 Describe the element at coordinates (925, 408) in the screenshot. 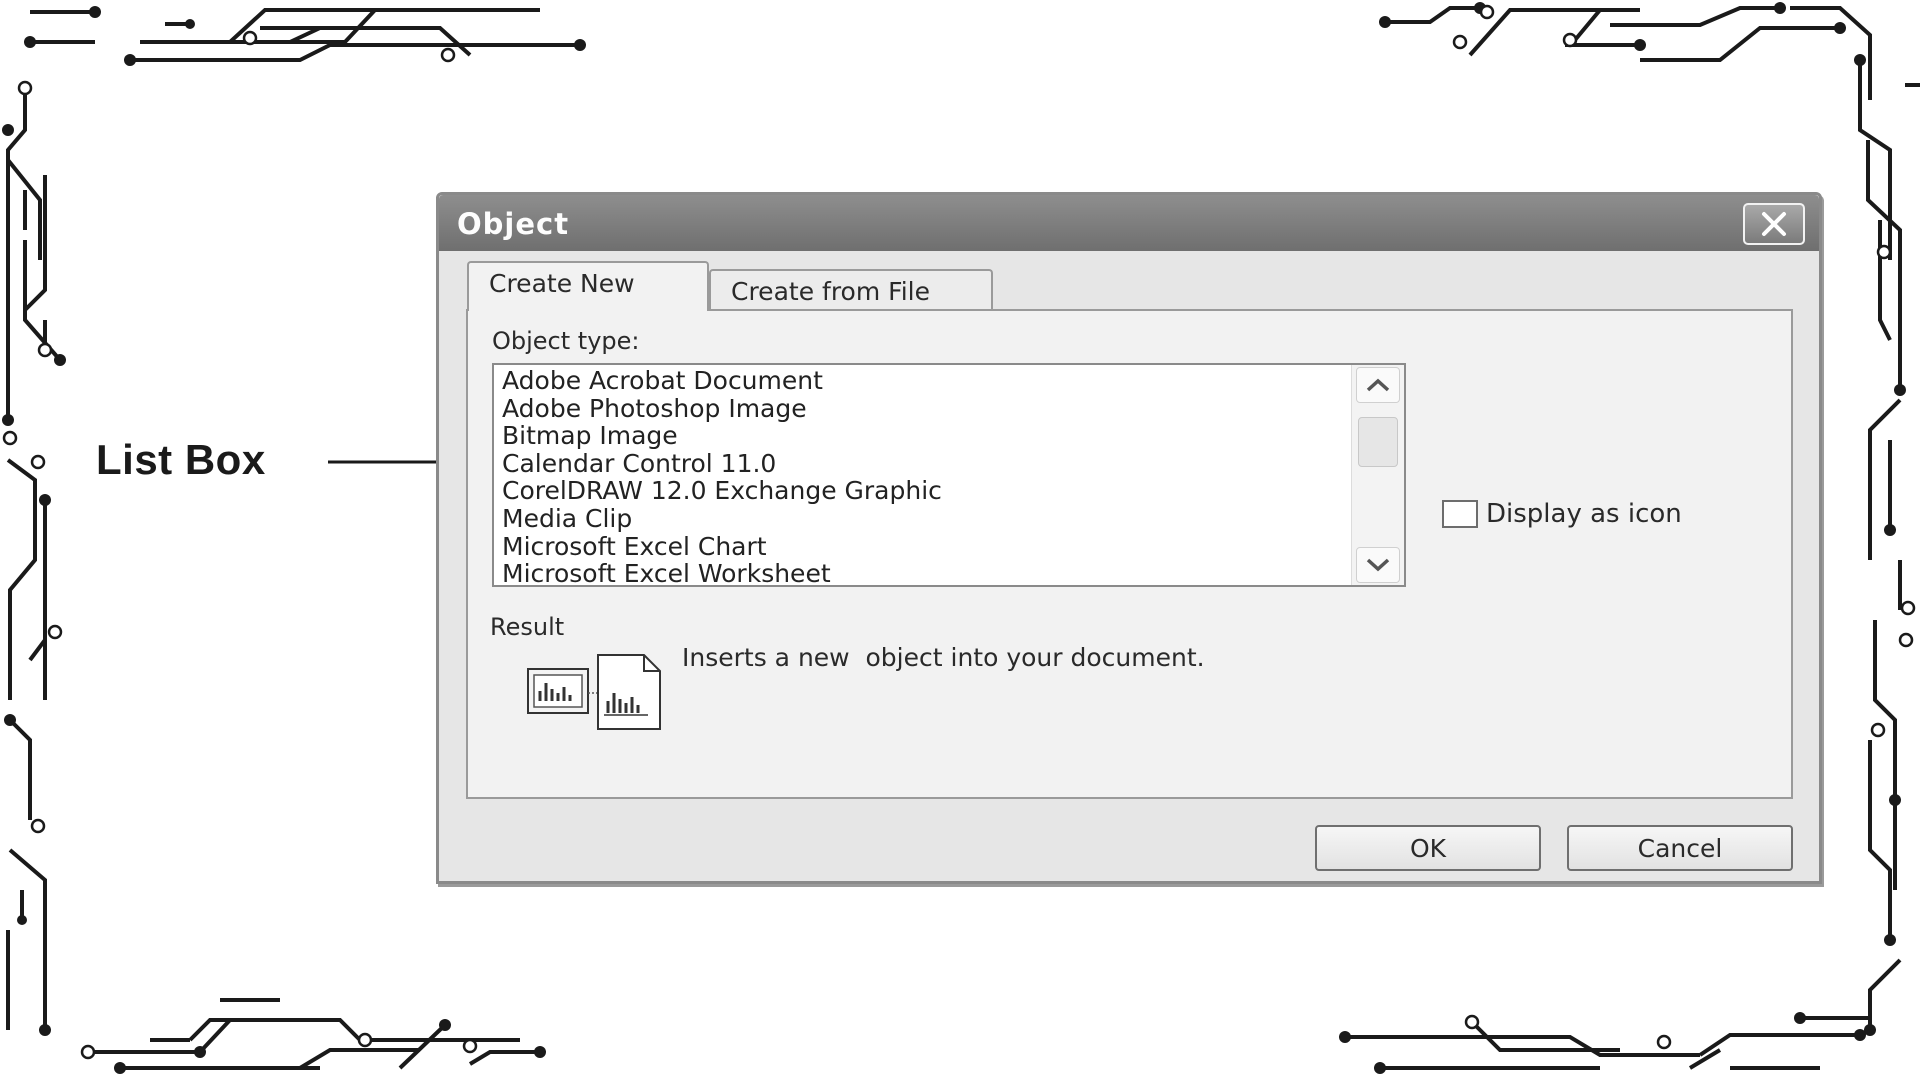

I see `list-item: Adobe Photoshop Image` at that location.